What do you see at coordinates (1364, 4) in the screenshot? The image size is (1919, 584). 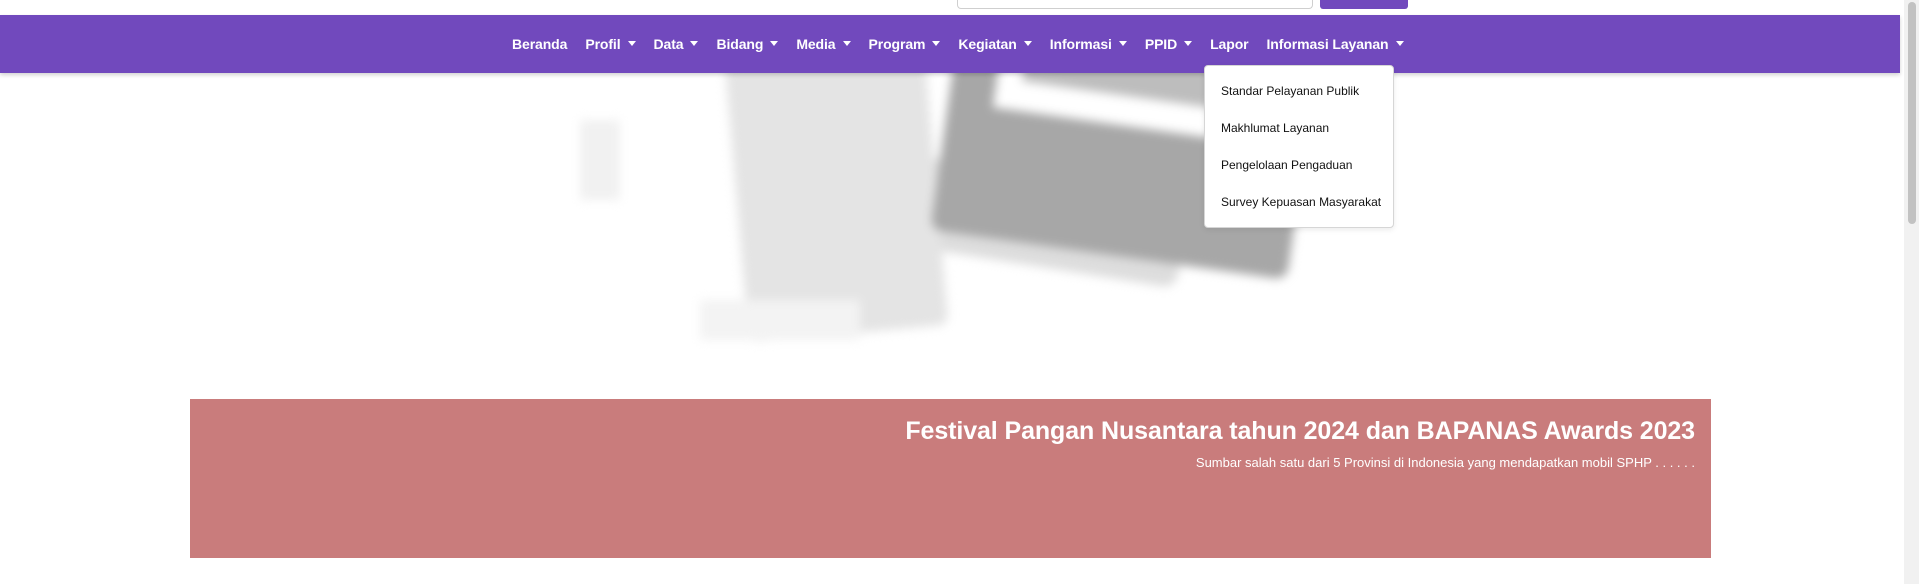 I see `search-button` at bounding box center [1364, 4].